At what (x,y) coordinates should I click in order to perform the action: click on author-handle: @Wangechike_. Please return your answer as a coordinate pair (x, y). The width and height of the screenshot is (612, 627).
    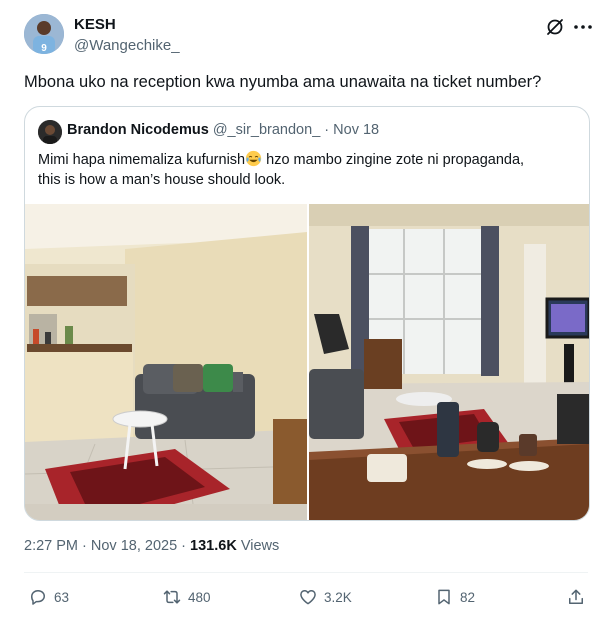
    Looking at the image, I should click on (127, 45).